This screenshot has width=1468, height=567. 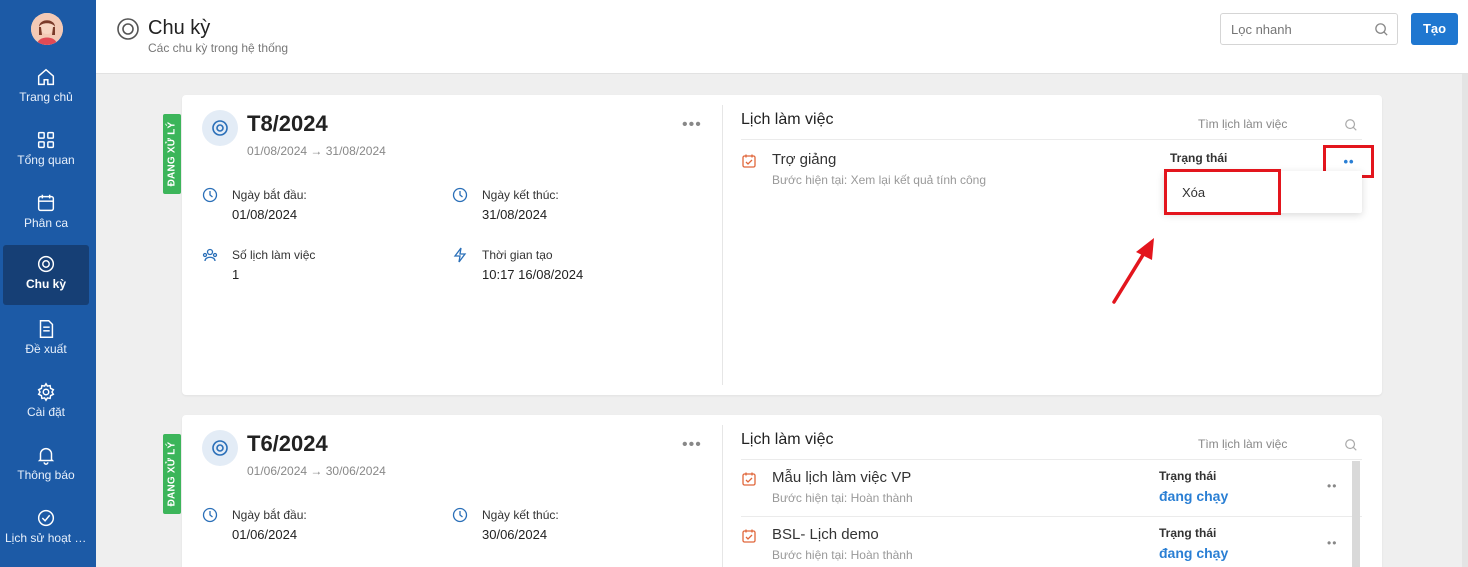 I want to click on sidebar-item-label: Tổng quan, so click(x=46, y=160).